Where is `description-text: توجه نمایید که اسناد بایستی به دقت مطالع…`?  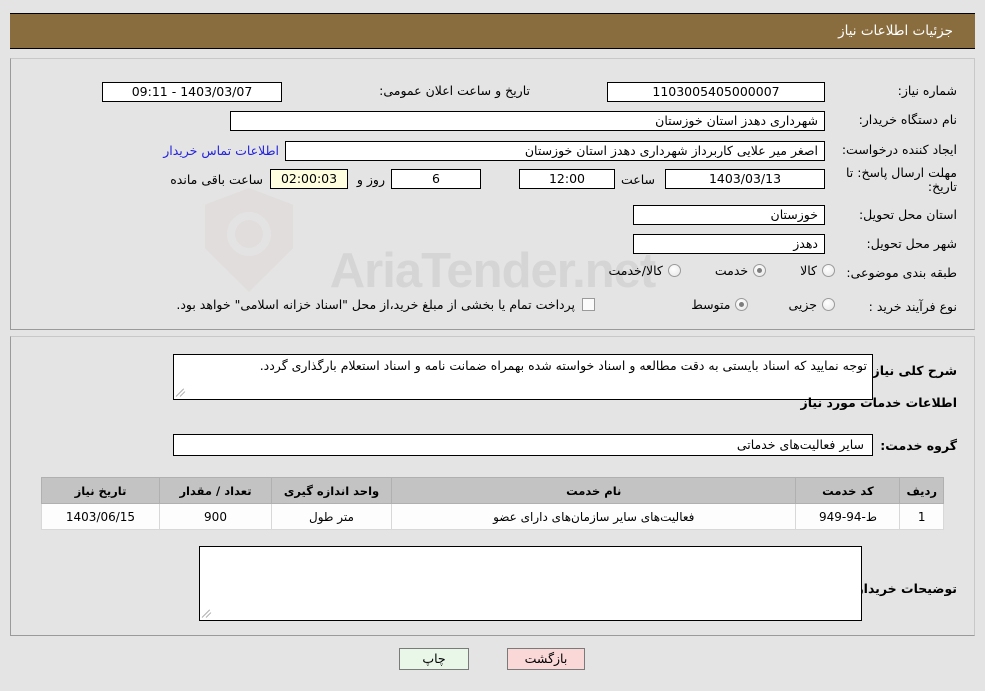
description-text: توجه نمایید که اسناد بایستی به دقت مطالع… is located at coordinates (563, 365).